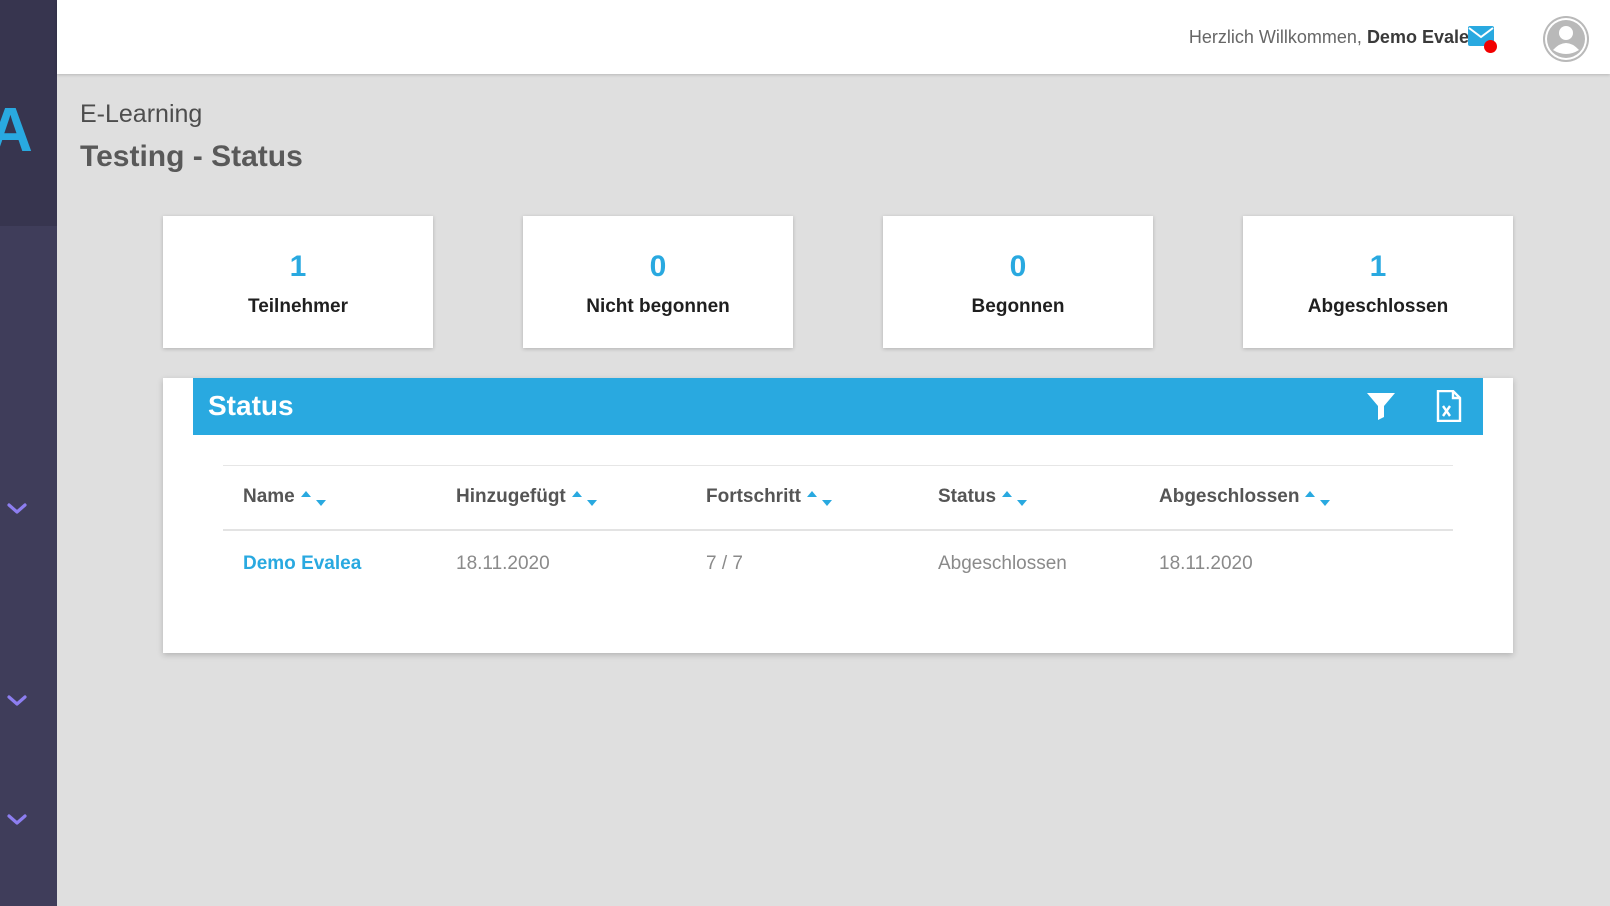 The height and width of the screenshot is (906, 1610). Describe the element at coordinates (724, 563) in the screenshot. I see `progress-value: 7 / 7` at that location.